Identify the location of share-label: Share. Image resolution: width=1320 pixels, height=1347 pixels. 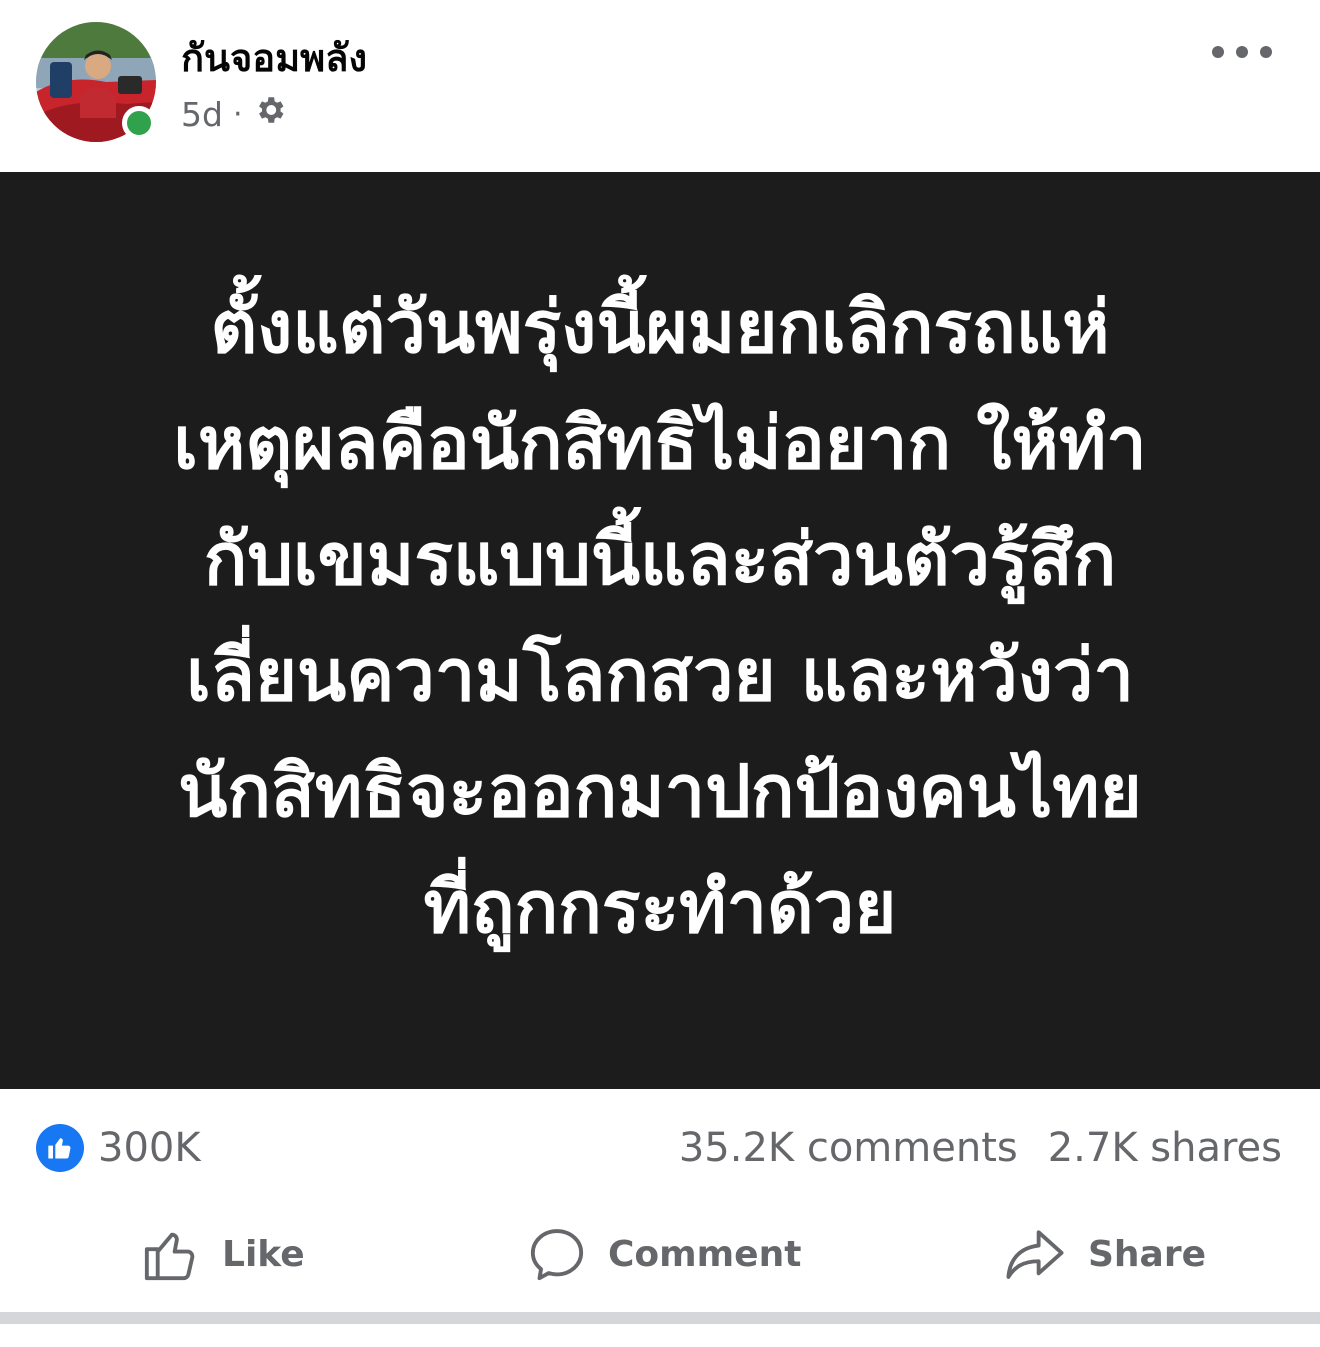
(1147, 1254).